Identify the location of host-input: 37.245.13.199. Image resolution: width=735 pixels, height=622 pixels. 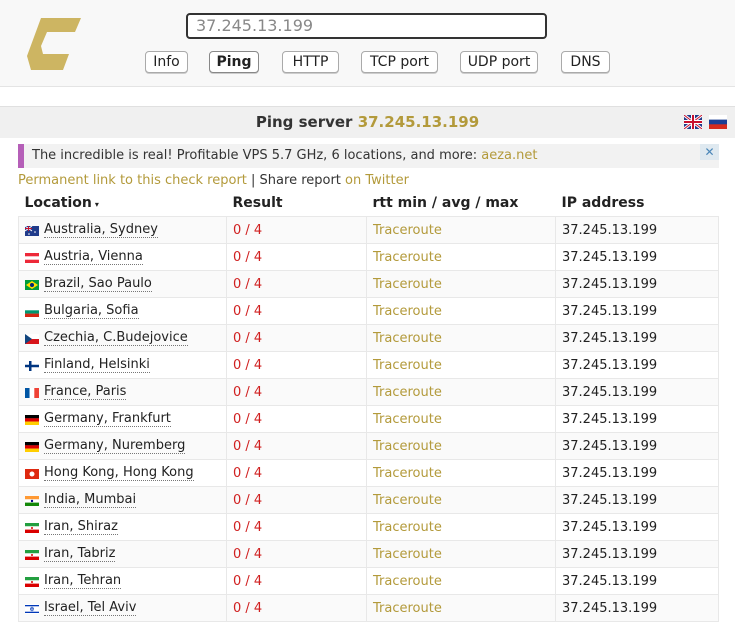
(366, 26).